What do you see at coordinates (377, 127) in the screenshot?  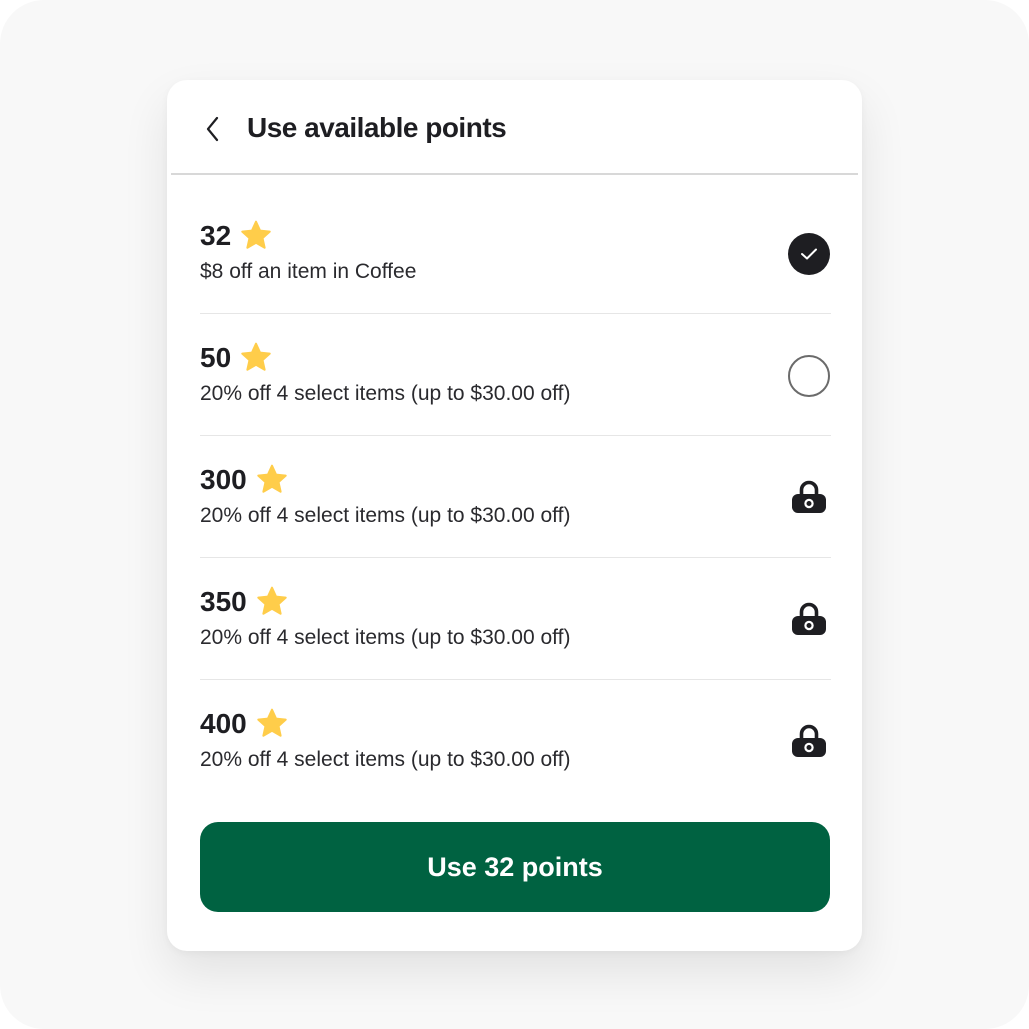 I see `page-title: Use available points` at bounding box center [377, 127].